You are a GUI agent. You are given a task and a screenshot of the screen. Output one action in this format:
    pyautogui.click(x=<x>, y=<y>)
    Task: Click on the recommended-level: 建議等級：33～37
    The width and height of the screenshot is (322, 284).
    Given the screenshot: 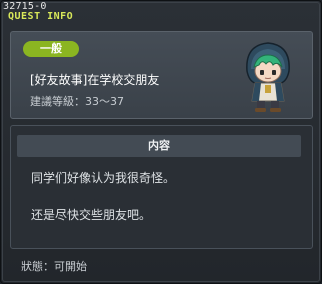 What is the action you would take?
    pyautogui.click(x=77, y=101)
    